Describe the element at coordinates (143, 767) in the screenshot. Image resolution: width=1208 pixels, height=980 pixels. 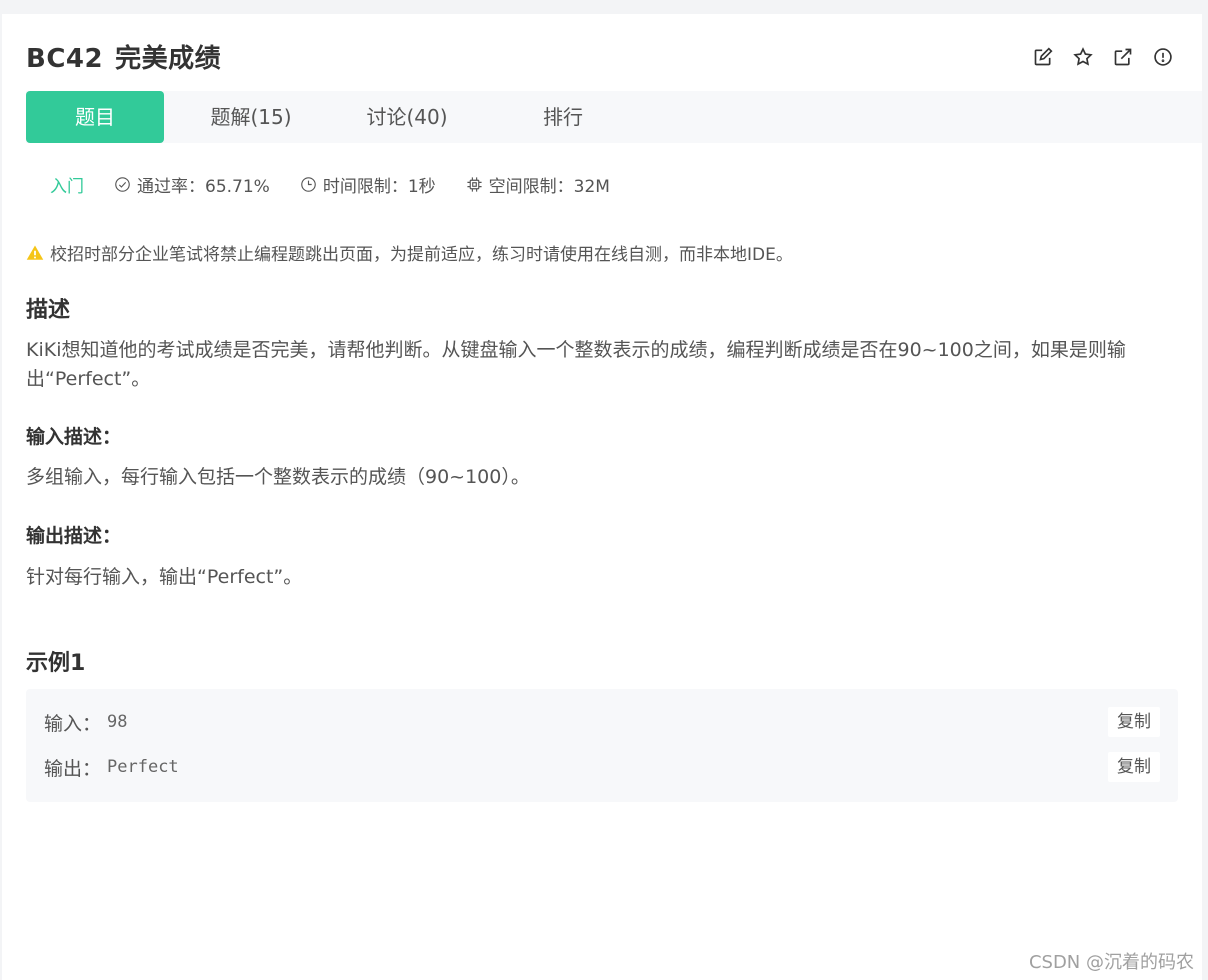
I see `example-output-value: Perfect` at that location.